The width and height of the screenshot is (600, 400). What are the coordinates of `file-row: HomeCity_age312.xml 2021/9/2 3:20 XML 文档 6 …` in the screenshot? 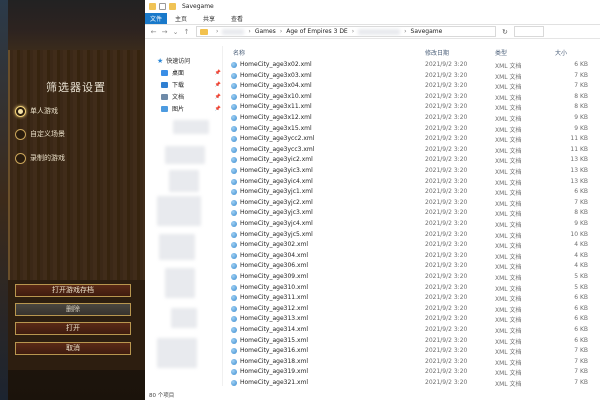 It's located at (411, 309).